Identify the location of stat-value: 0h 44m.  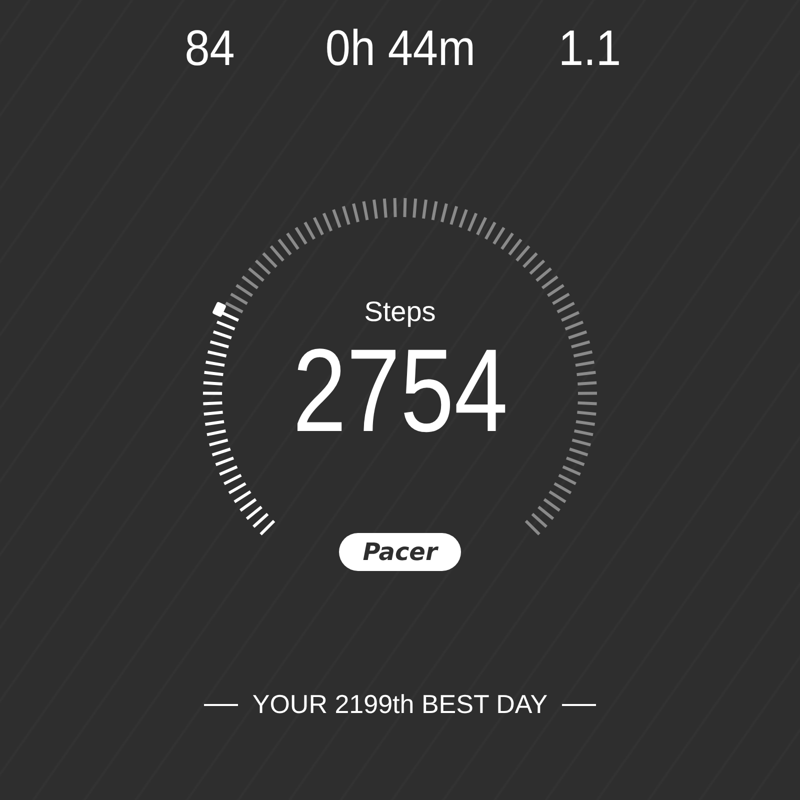
(400, 48).